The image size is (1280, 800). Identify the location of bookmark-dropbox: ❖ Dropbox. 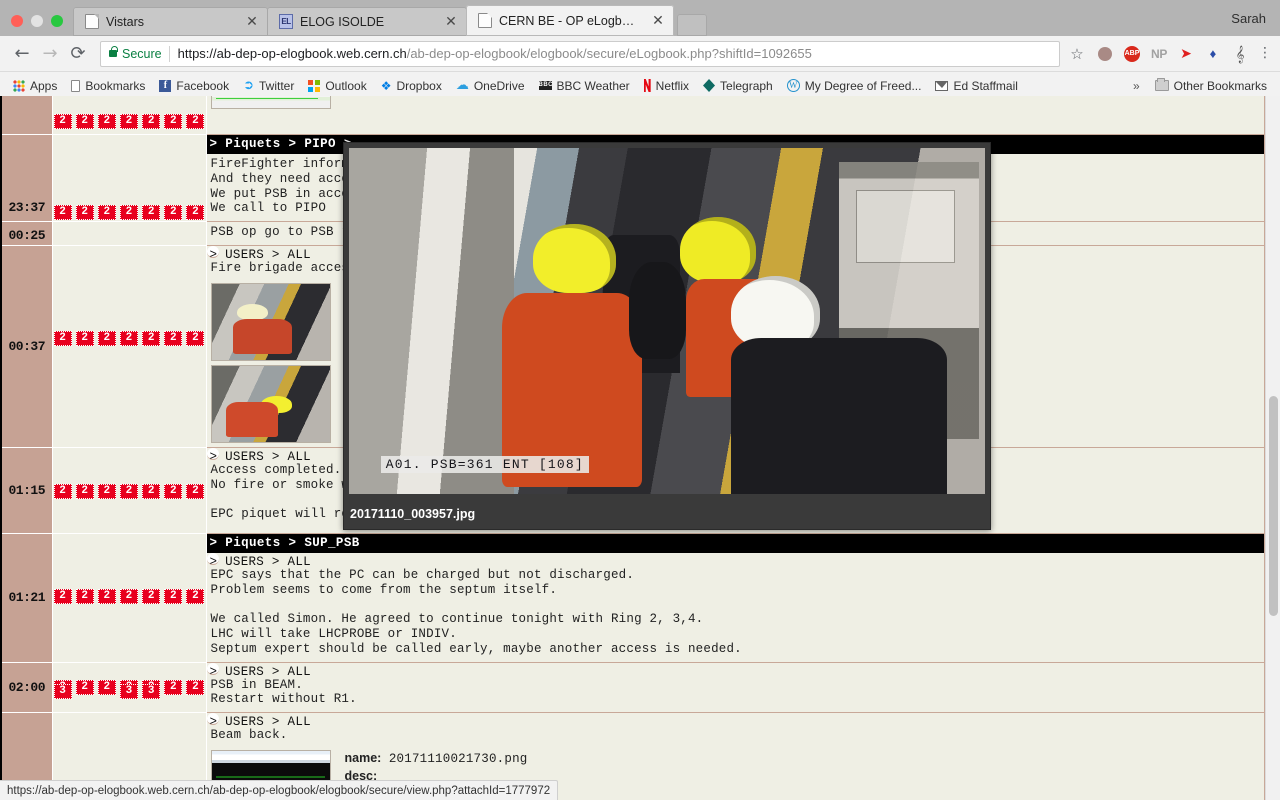
(411, 86).